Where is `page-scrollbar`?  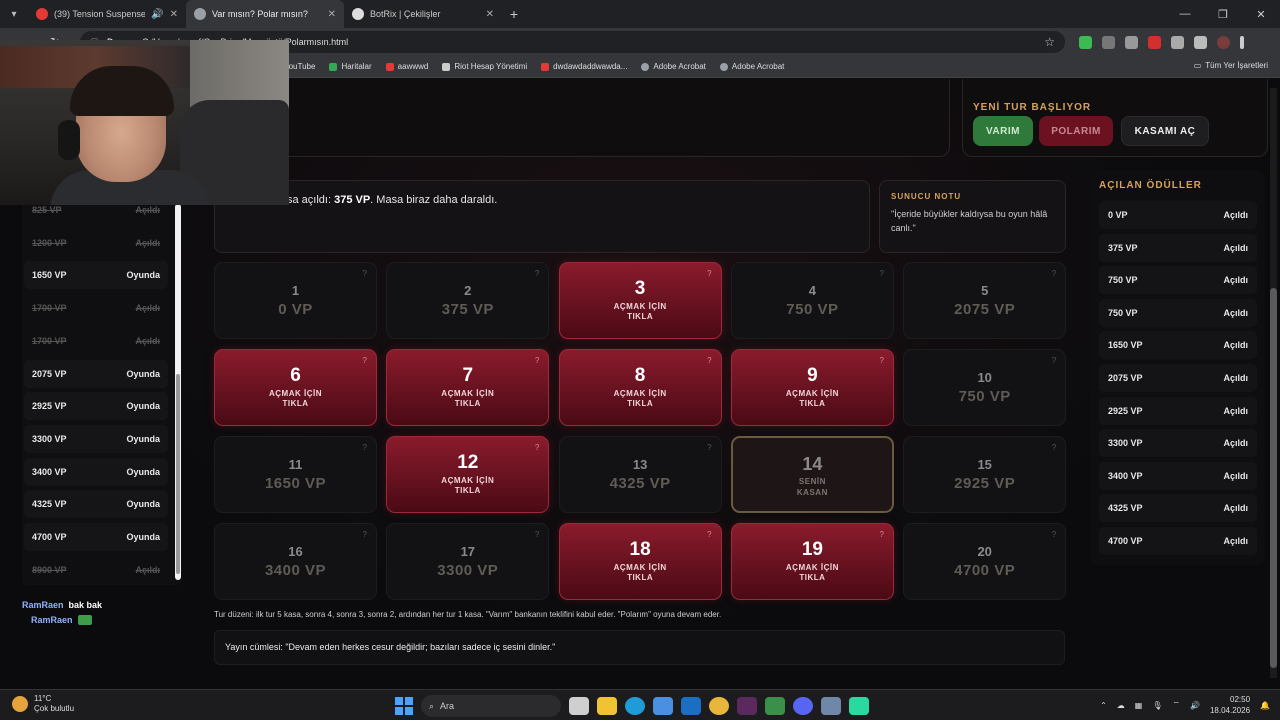
page-scrollbar is located at coordinates (1273, 383).